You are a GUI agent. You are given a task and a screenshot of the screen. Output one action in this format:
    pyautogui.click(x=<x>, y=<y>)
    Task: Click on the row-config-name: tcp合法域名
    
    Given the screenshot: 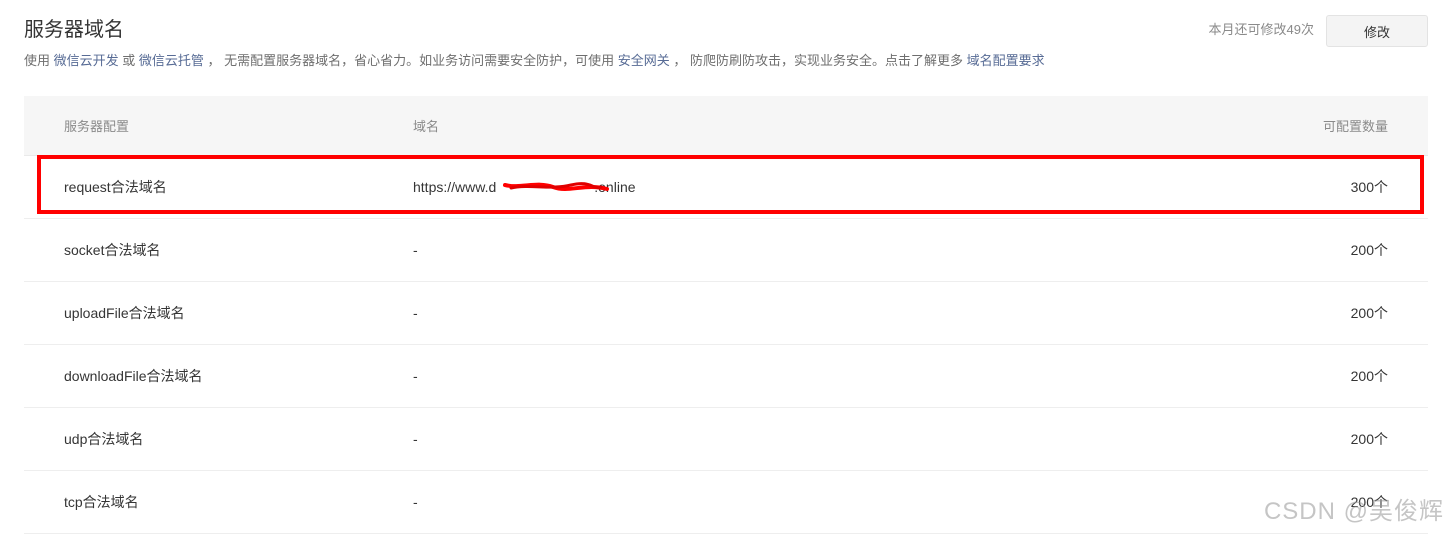 What is the action you would take?
    pyautogui.click(x=101, y=502)
    